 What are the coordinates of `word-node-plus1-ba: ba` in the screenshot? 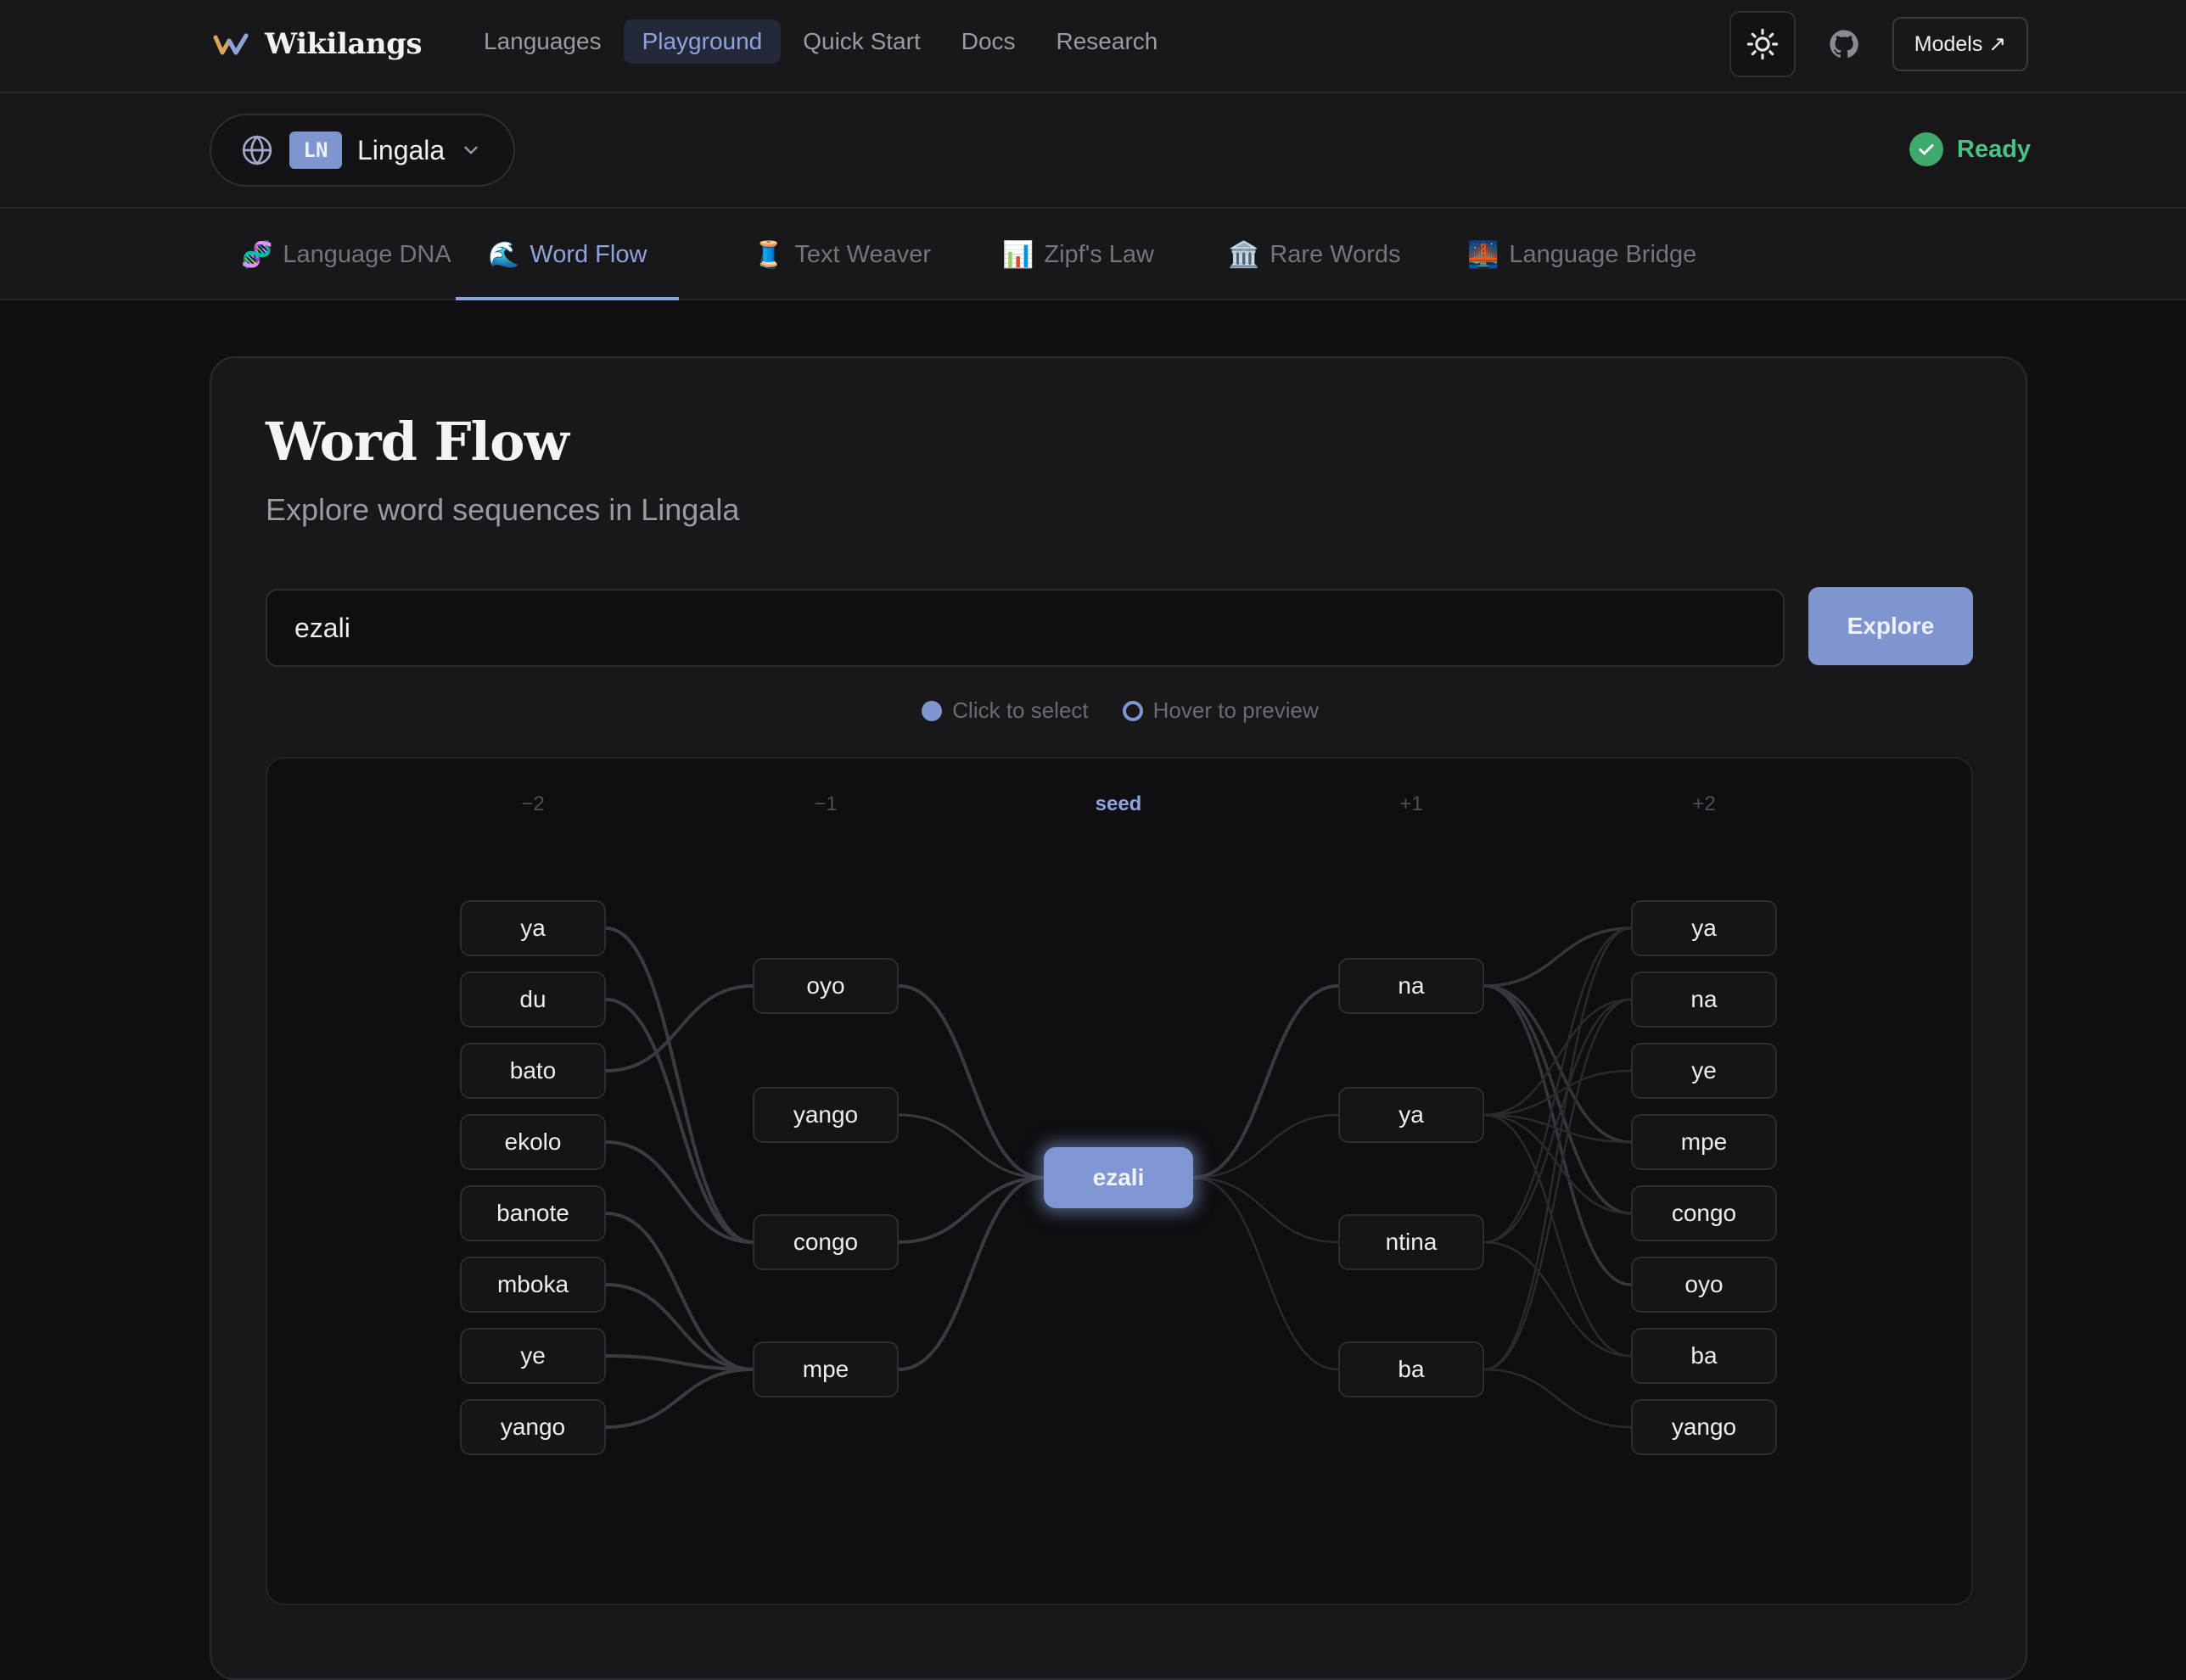 It's located at (1411, 1369).